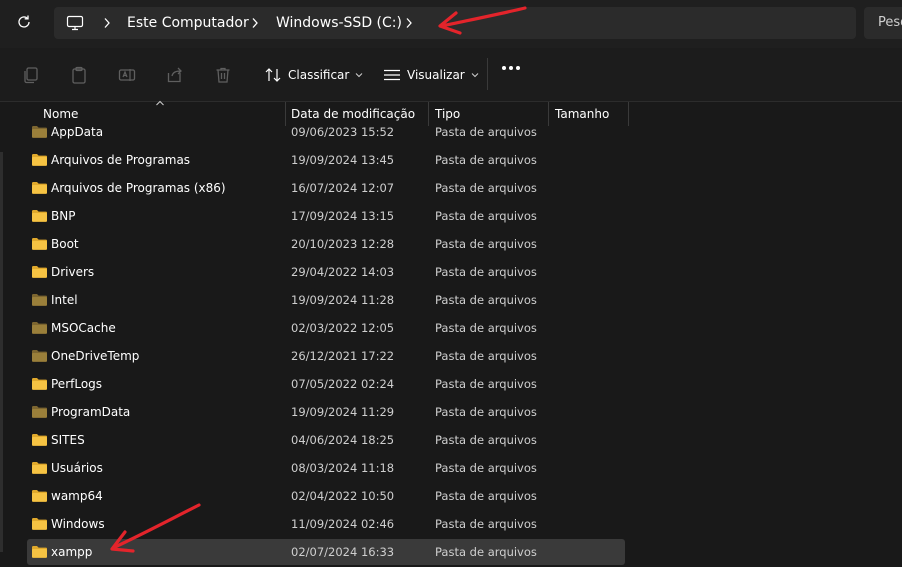 The height and width of the screenshot is (567, 902). What do you see at coordinates (343, 552) in the screenshot?
I see `file-date: 02/07/2024 16:33` at bounding box center [343, 552].